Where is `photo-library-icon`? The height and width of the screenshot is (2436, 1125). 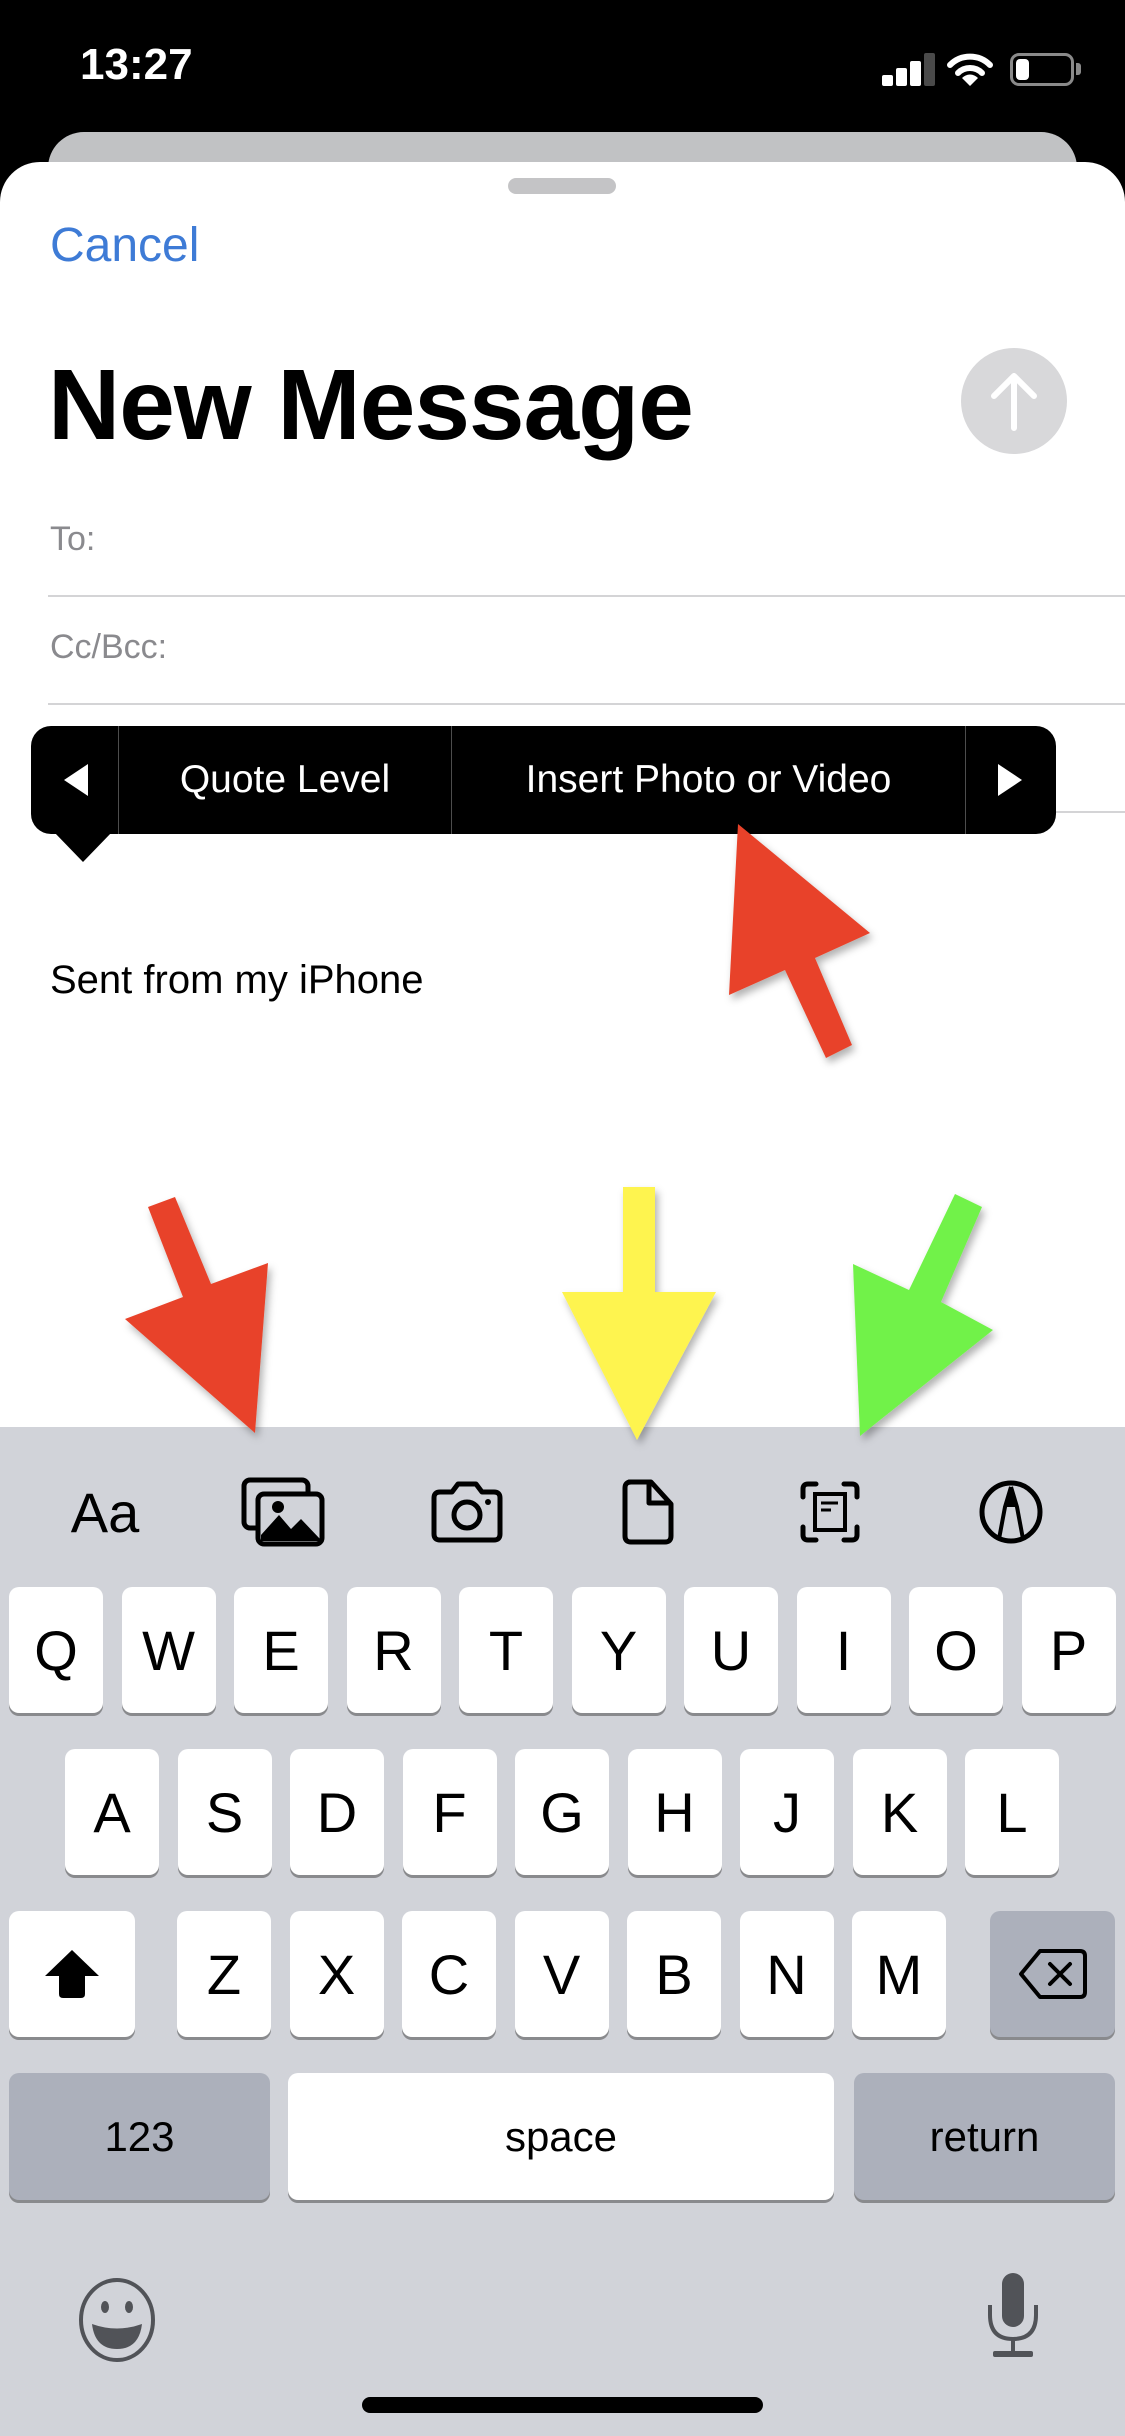
photo-library-icon is located at coordinates (283, 1512).